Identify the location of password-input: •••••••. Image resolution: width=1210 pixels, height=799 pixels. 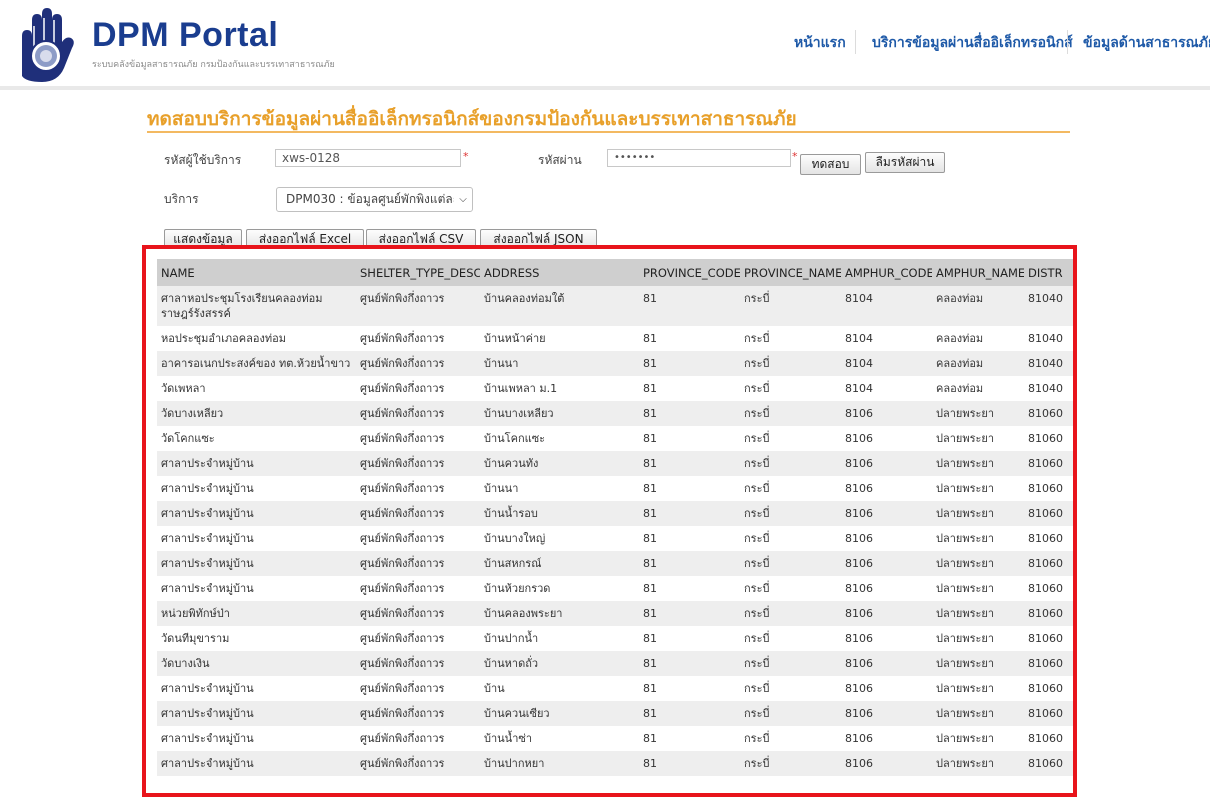
(699, 158).